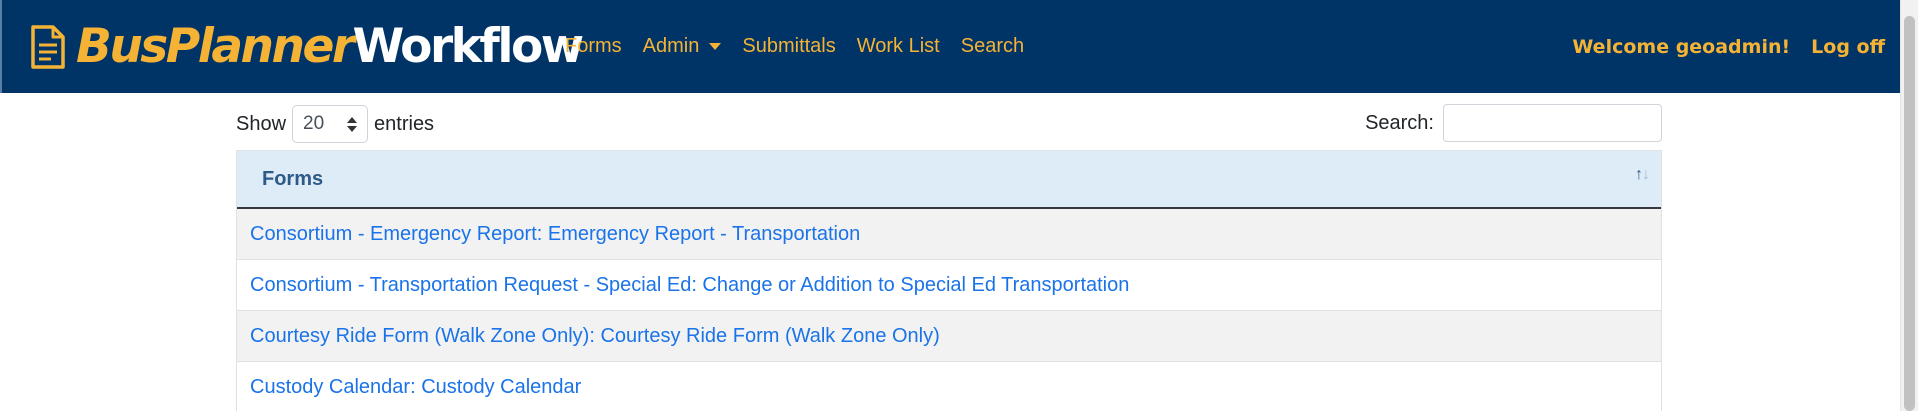 This screenshot has width=1918, height=411. I want to click on select-arrows-icon, so click(352, 124).